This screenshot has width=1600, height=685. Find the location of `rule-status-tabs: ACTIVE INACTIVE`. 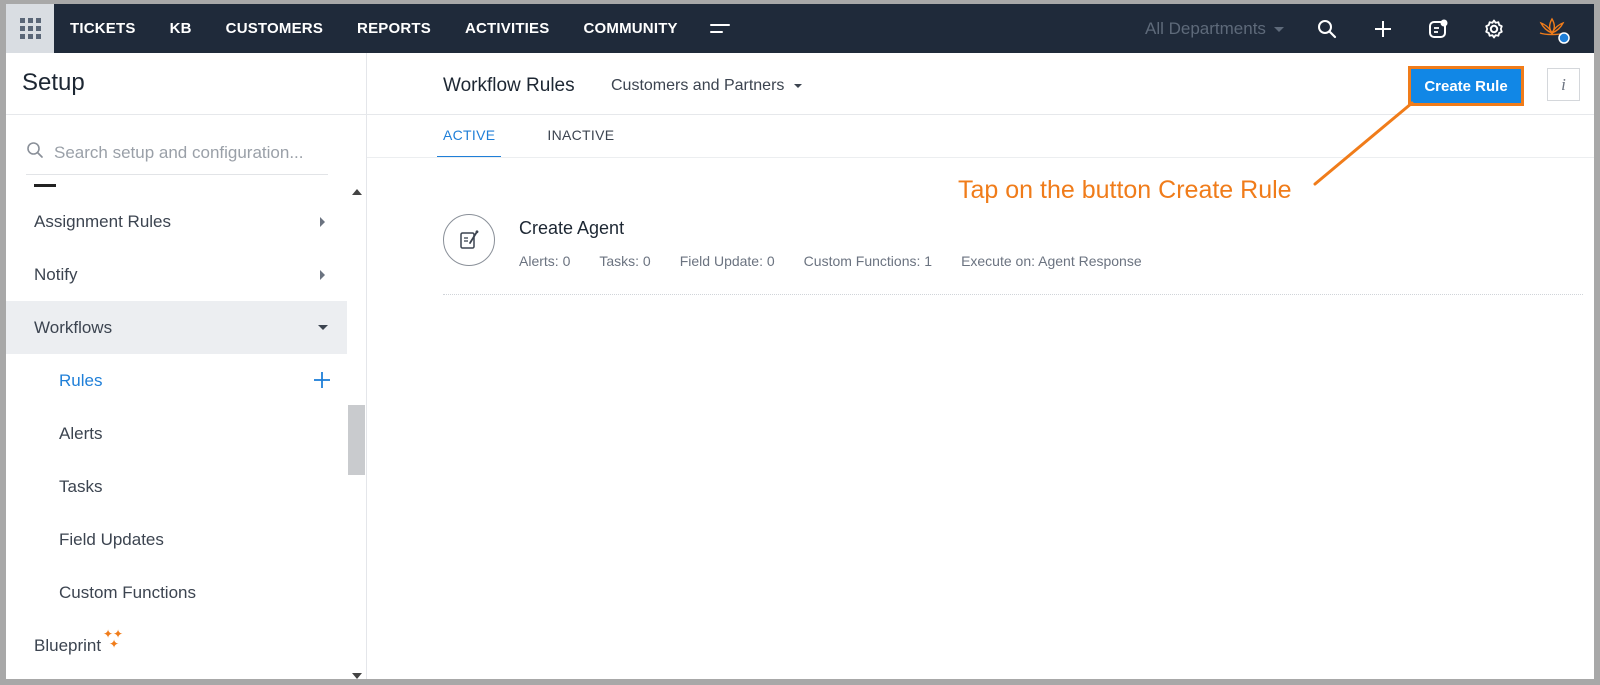

rule-status-tabs: ACTIVE INACTIVE is located at coordinates (548, 136).